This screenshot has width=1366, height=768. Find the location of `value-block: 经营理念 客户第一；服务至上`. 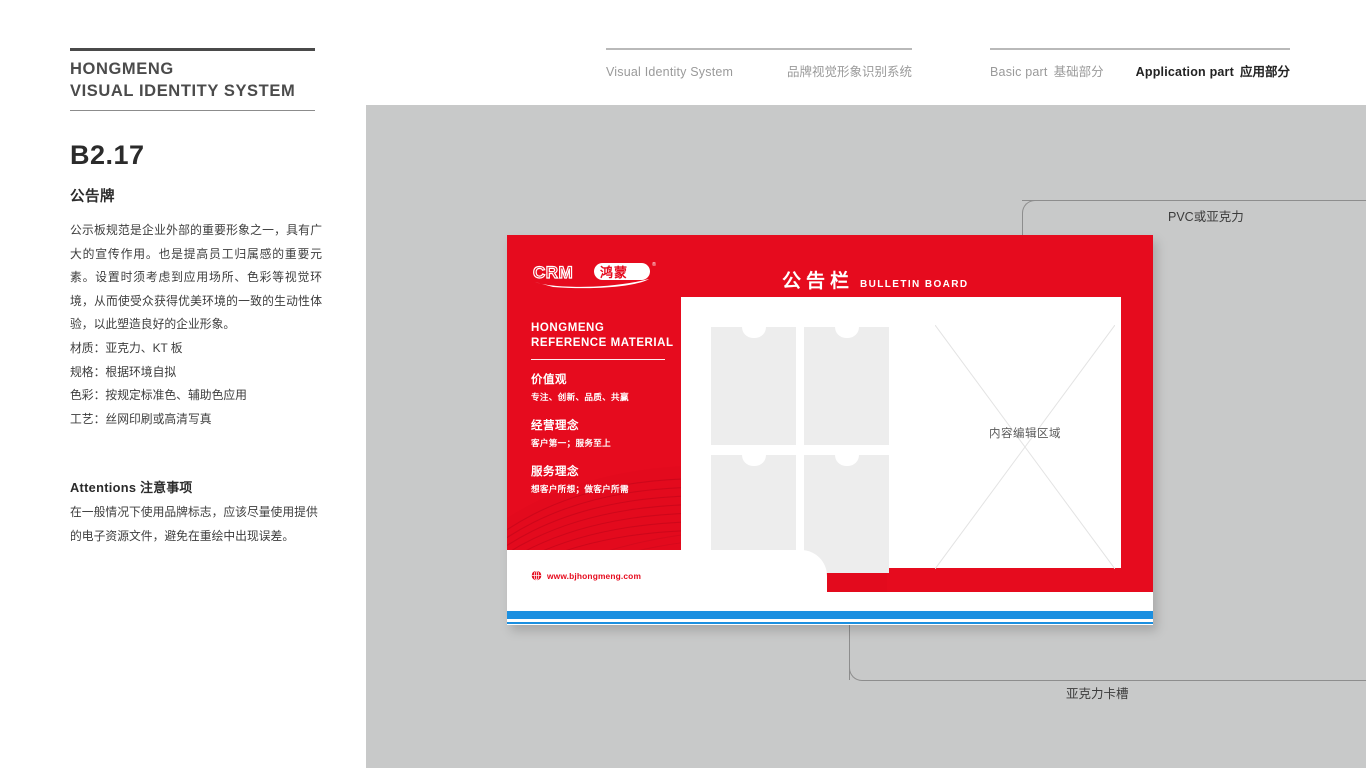

value-block: 经营理念 客户第一；服务至上 is located at coordinates (616, 433).